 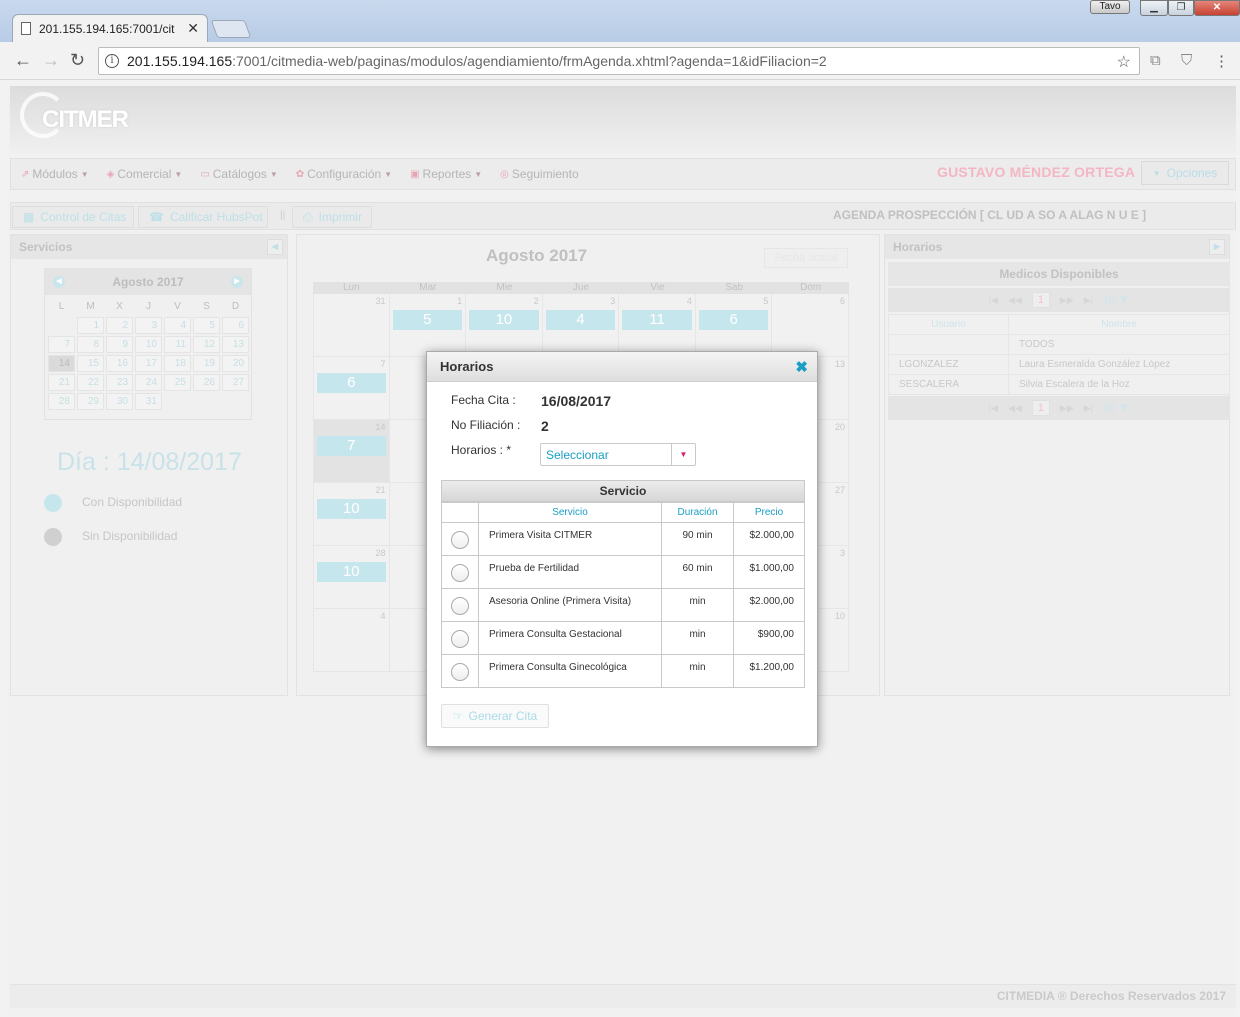 I want to click on col-usuario: Usuario, so click(x=948, y=324).